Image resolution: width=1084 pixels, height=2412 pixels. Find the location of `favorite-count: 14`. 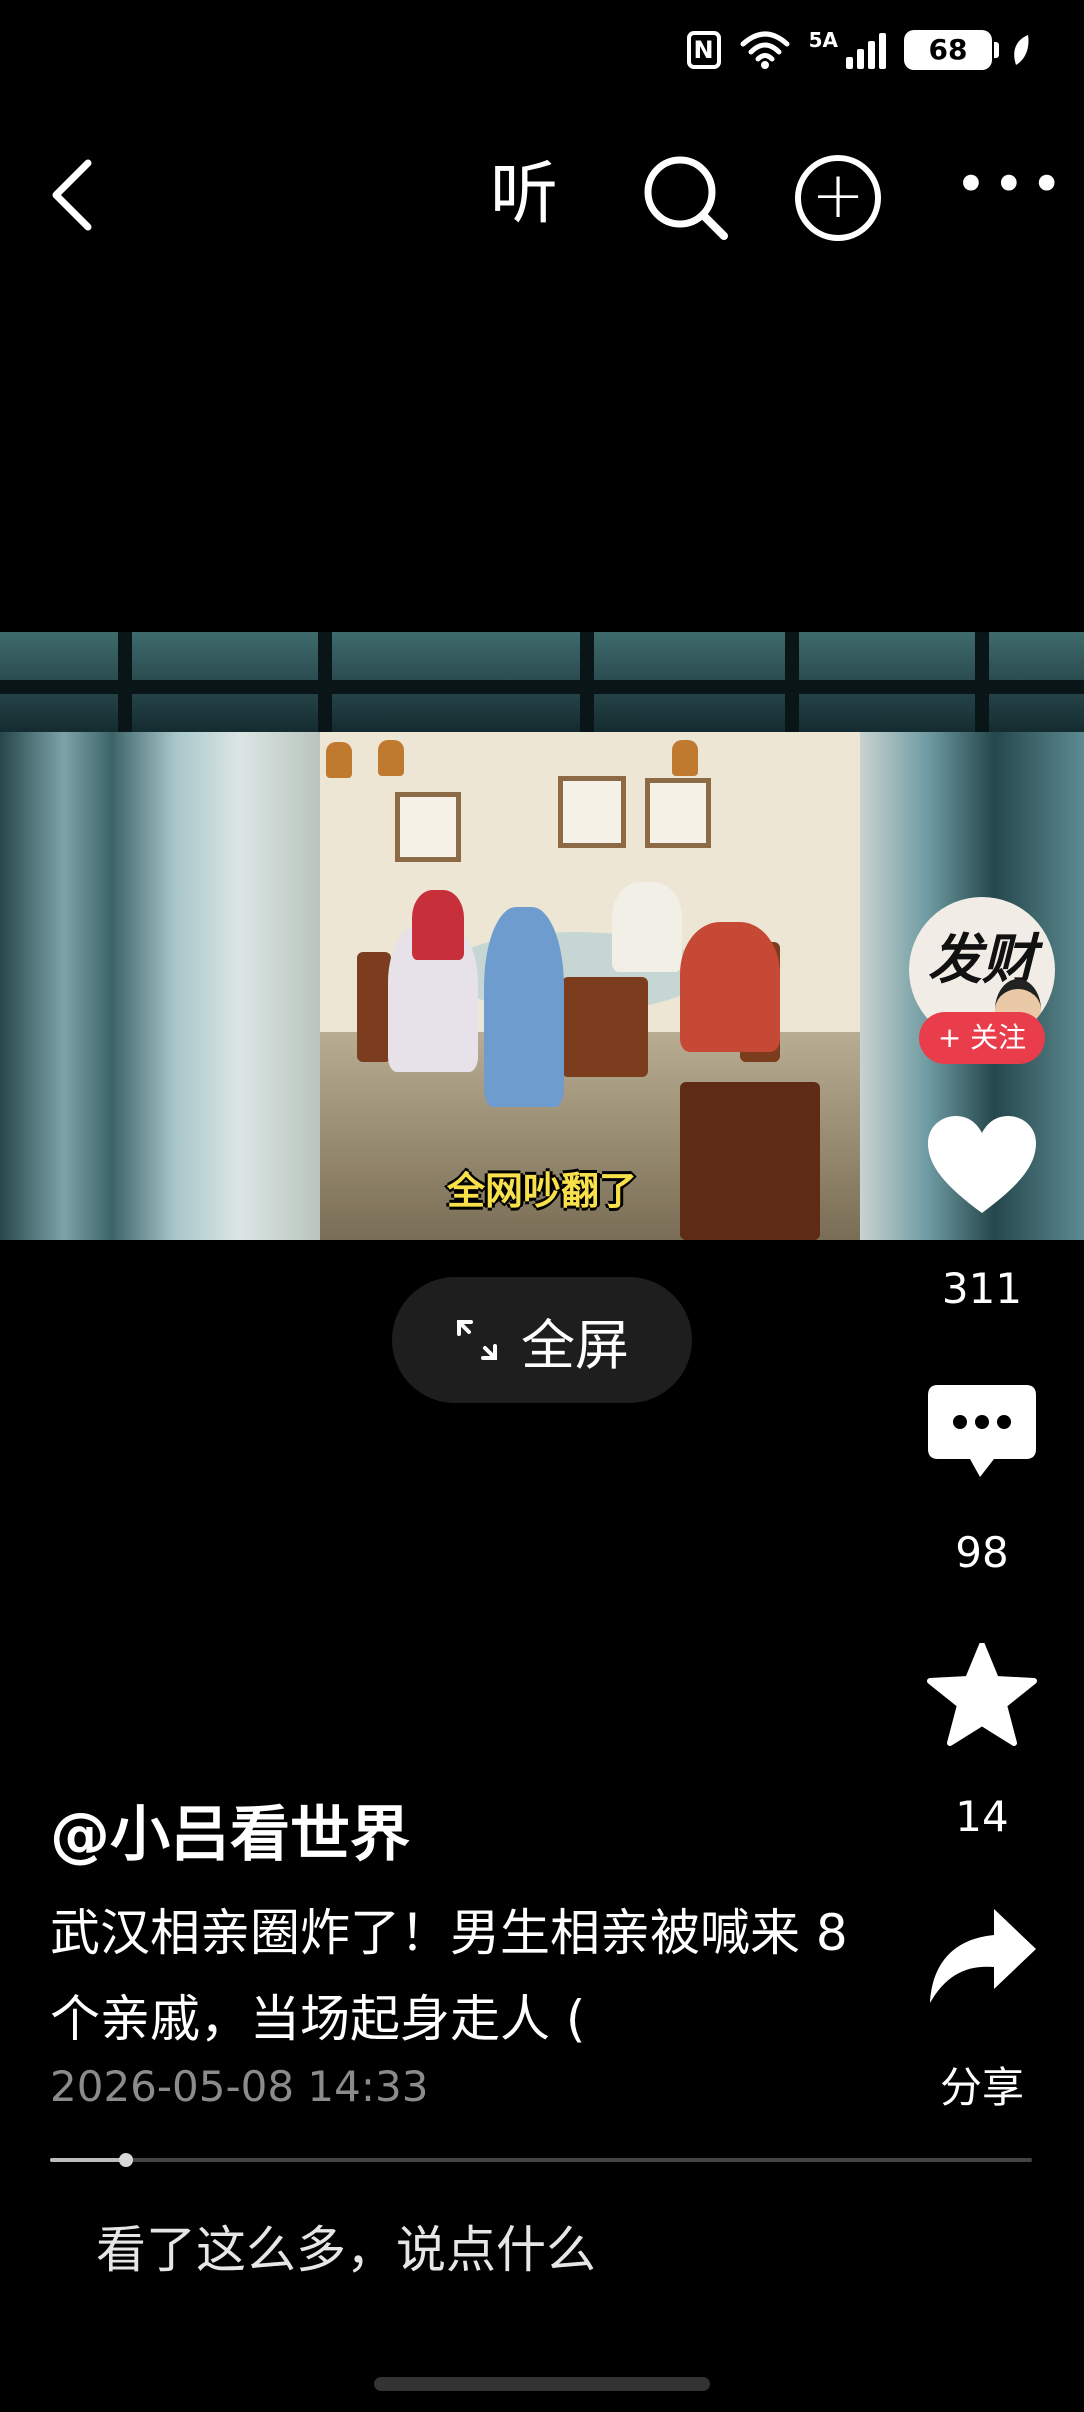

favorite-count: 14 is located at coordinates (982, 1816).